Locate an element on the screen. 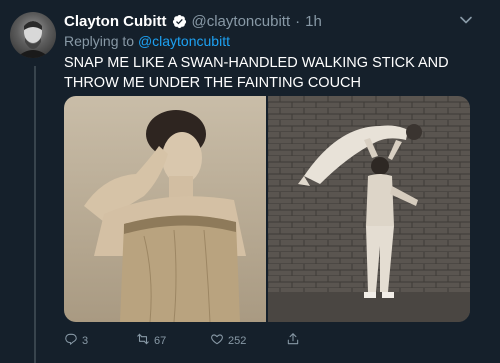 The height and width of the screenshot is (363, 500). tweet-actions: 3 67 252 is located at coordinates (194, 341).